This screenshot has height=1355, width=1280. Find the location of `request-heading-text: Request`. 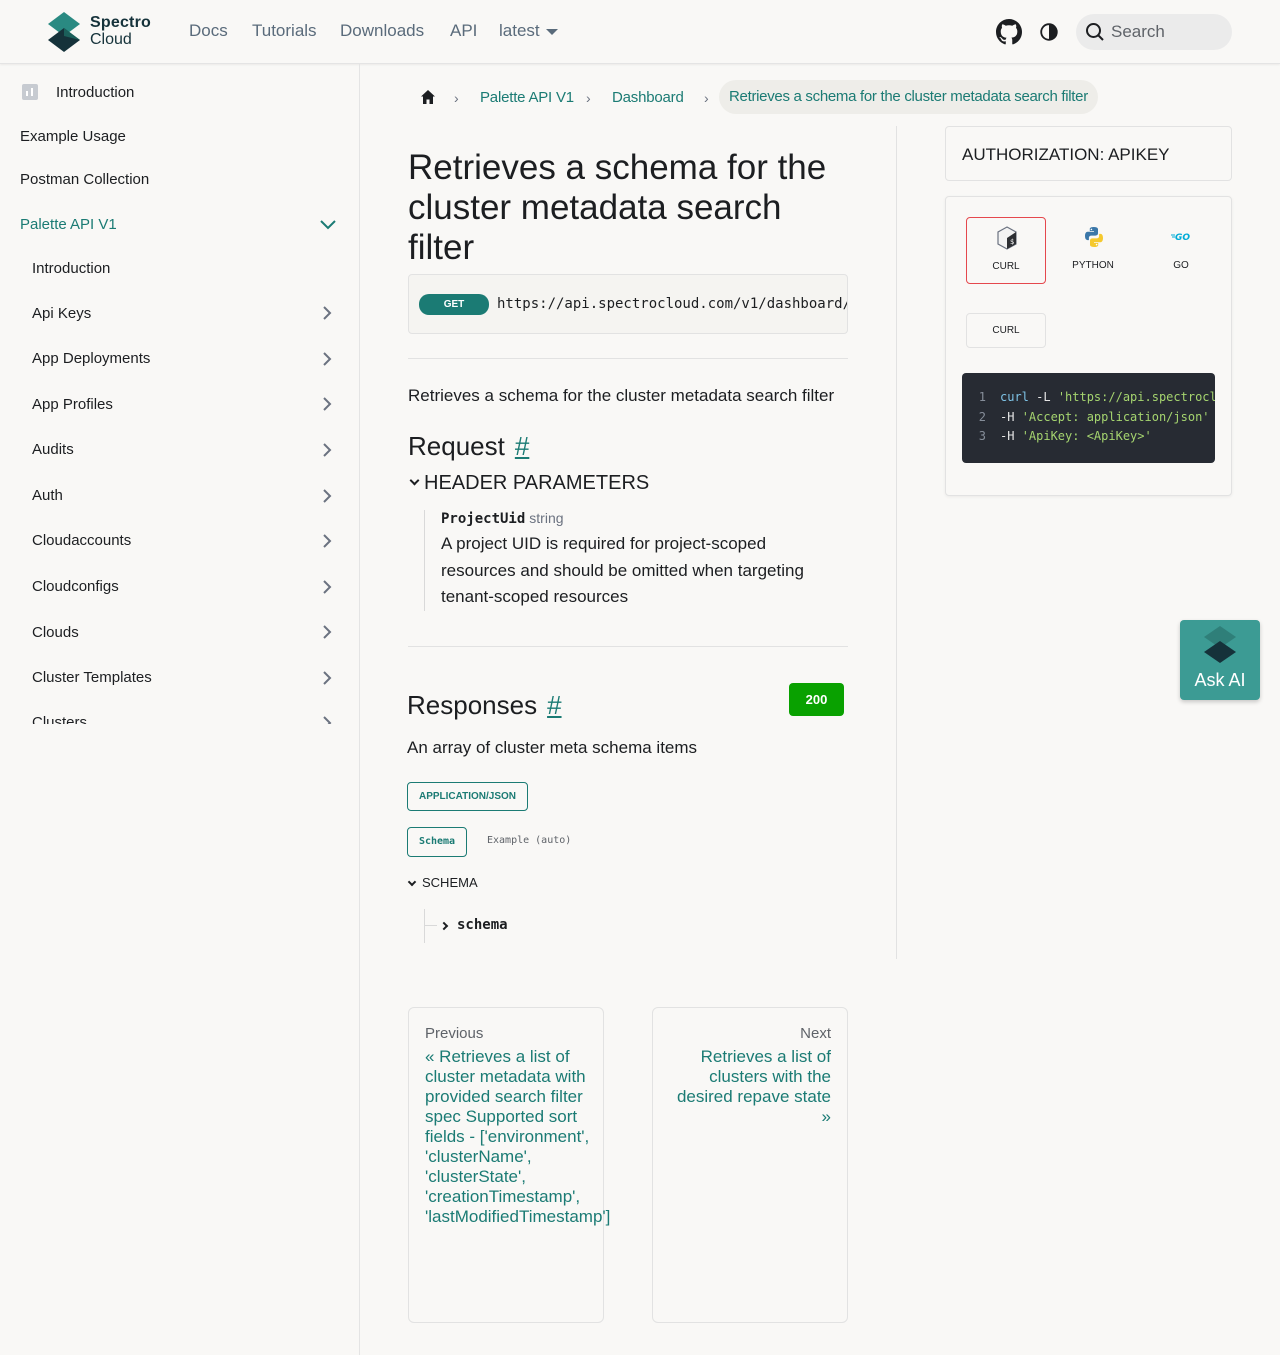

request-heading-text: Request is located at coordinates (456, 446).